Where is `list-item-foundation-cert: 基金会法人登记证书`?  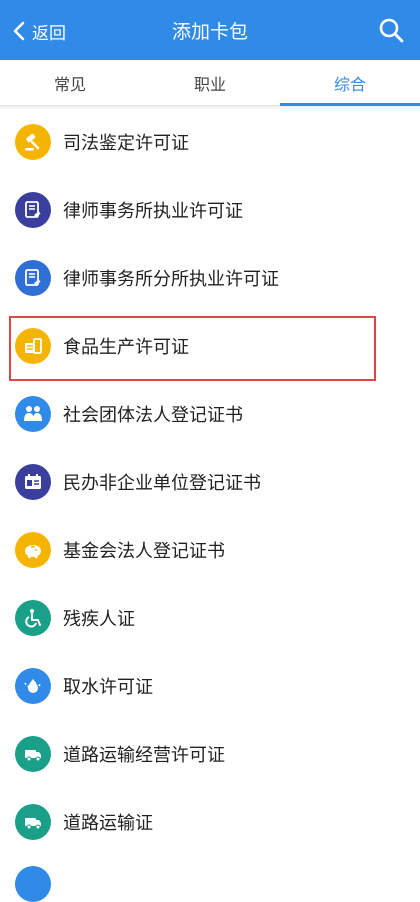 list-item-foundation-cert: 基金会法人登记证书 is located at coordinates (210, 550).